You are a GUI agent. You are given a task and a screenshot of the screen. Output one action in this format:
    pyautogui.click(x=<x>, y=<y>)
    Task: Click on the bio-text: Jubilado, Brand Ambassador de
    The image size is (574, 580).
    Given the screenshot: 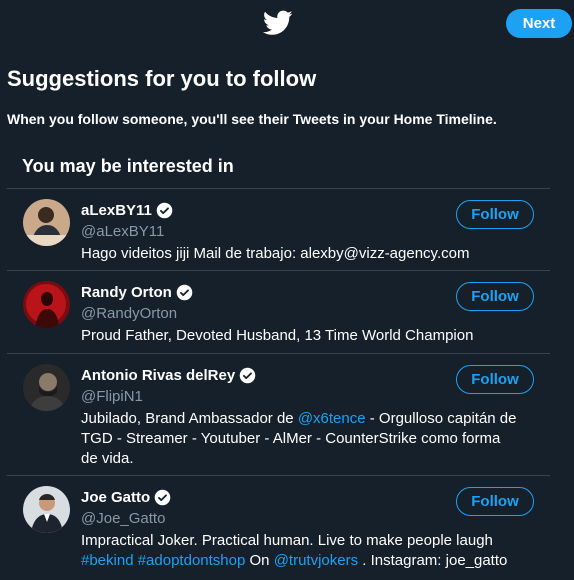 What is the action you would take?
    pyautogui.click(x=189, y=418)
    